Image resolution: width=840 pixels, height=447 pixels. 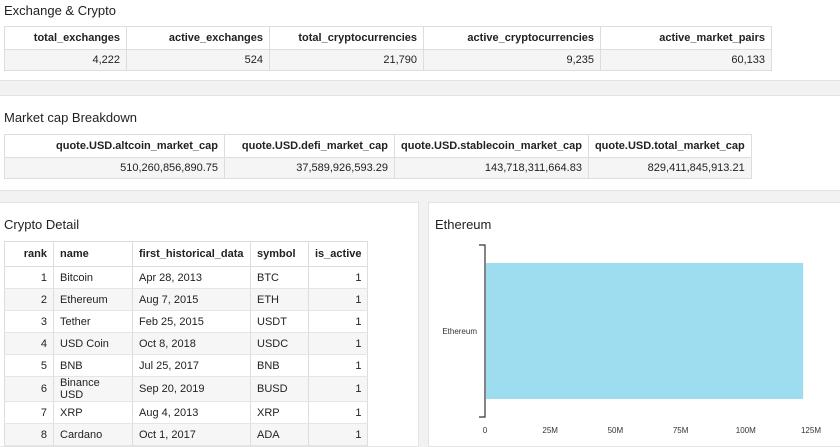 I want to click on cell-rank: 7, so click(x=29, y=412).